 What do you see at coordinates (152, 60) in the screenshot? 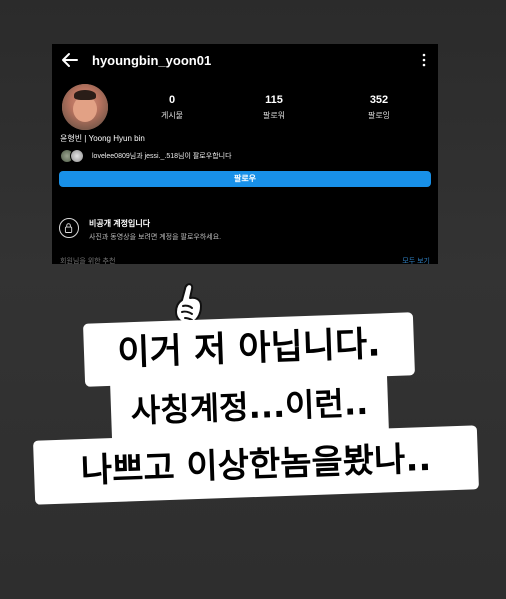
I see `profile-username: hyoungbin_yoon01` at bounding box center [152, 60].